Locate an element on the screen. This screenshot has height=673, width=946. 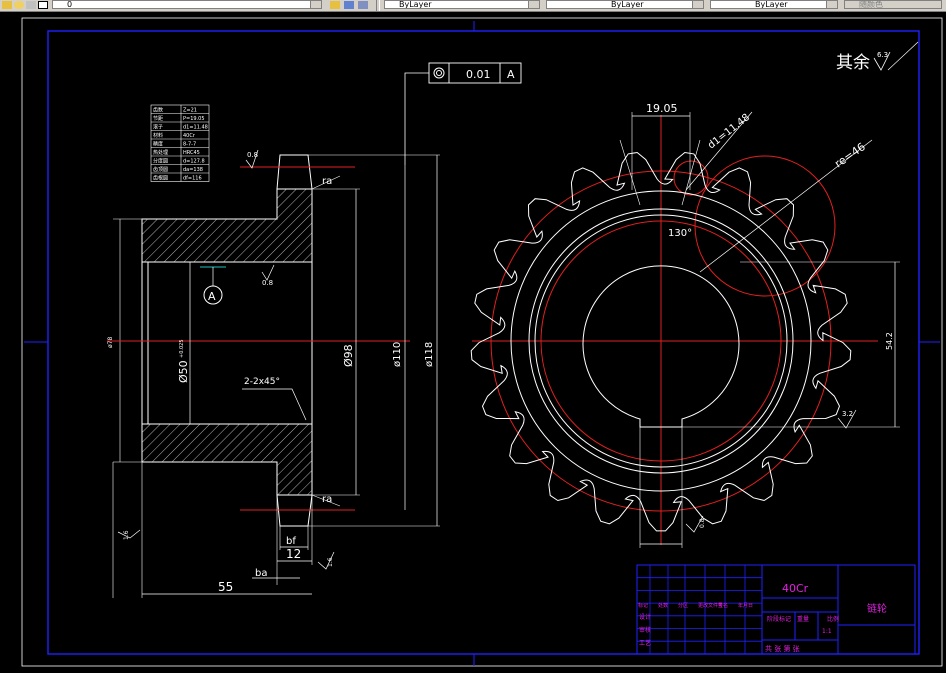
layer-lock-icon is located at coordinates (31, 5).